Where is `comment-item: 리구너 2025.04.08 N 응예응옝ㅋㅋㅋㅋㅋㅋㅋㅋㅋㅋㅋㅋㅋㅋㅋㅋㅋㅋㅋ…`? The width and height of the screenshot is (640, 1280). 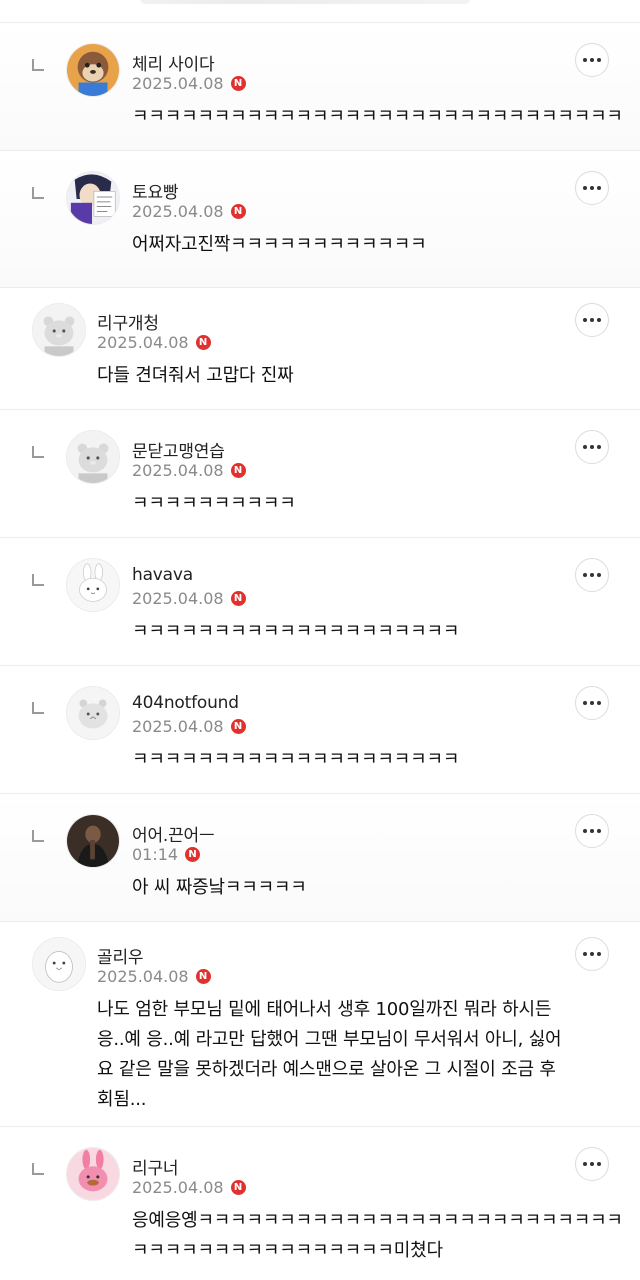
comment-item: 리구너 2025.04.08 N 응예응옝ㅋㅋㅋㅋㅋㅋㅋㅋㅋㅋㅋㅋㅋㅋㅋㅋㅋㅋㅋ… is located at coordinates (320, 1203).